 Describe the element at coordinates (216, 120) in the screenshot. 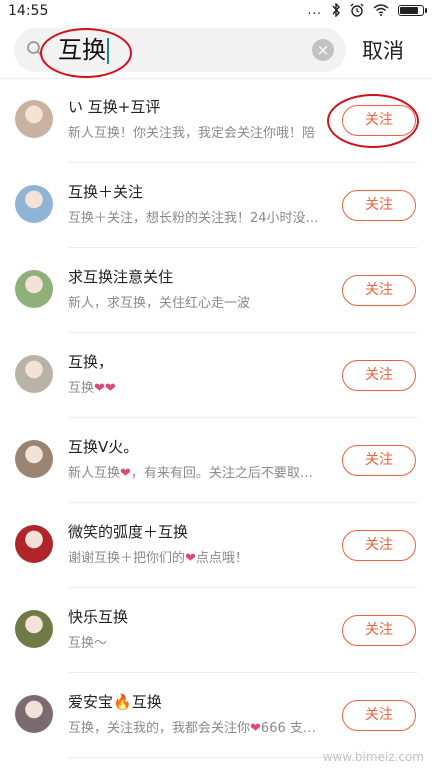

I see `list-item: い 互换+互评 新人互换！你关注我，我定会关注你哦！陪 关注` at that location.